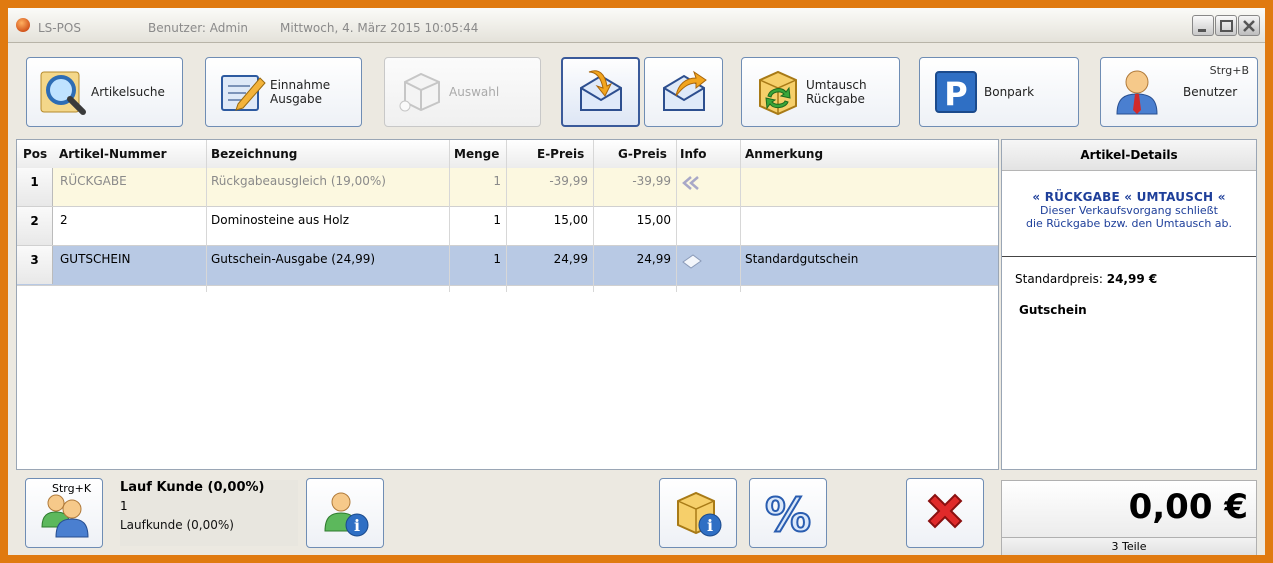  Describe the element at coordinates (35, 187) in the screenshot. I see `row-pos: 1` at that location.